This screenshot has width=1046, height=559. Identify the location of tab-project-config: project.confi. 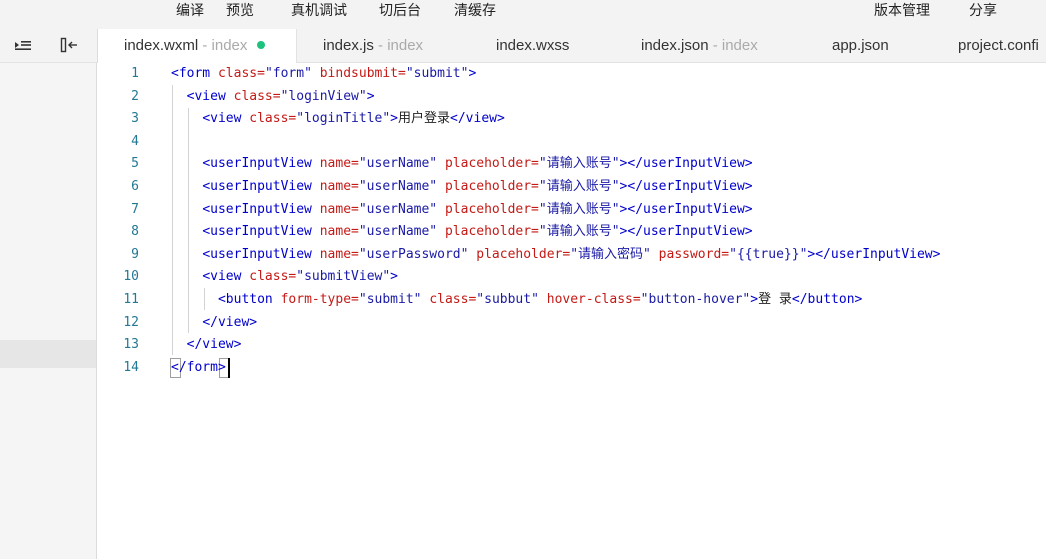
(1002, 45).